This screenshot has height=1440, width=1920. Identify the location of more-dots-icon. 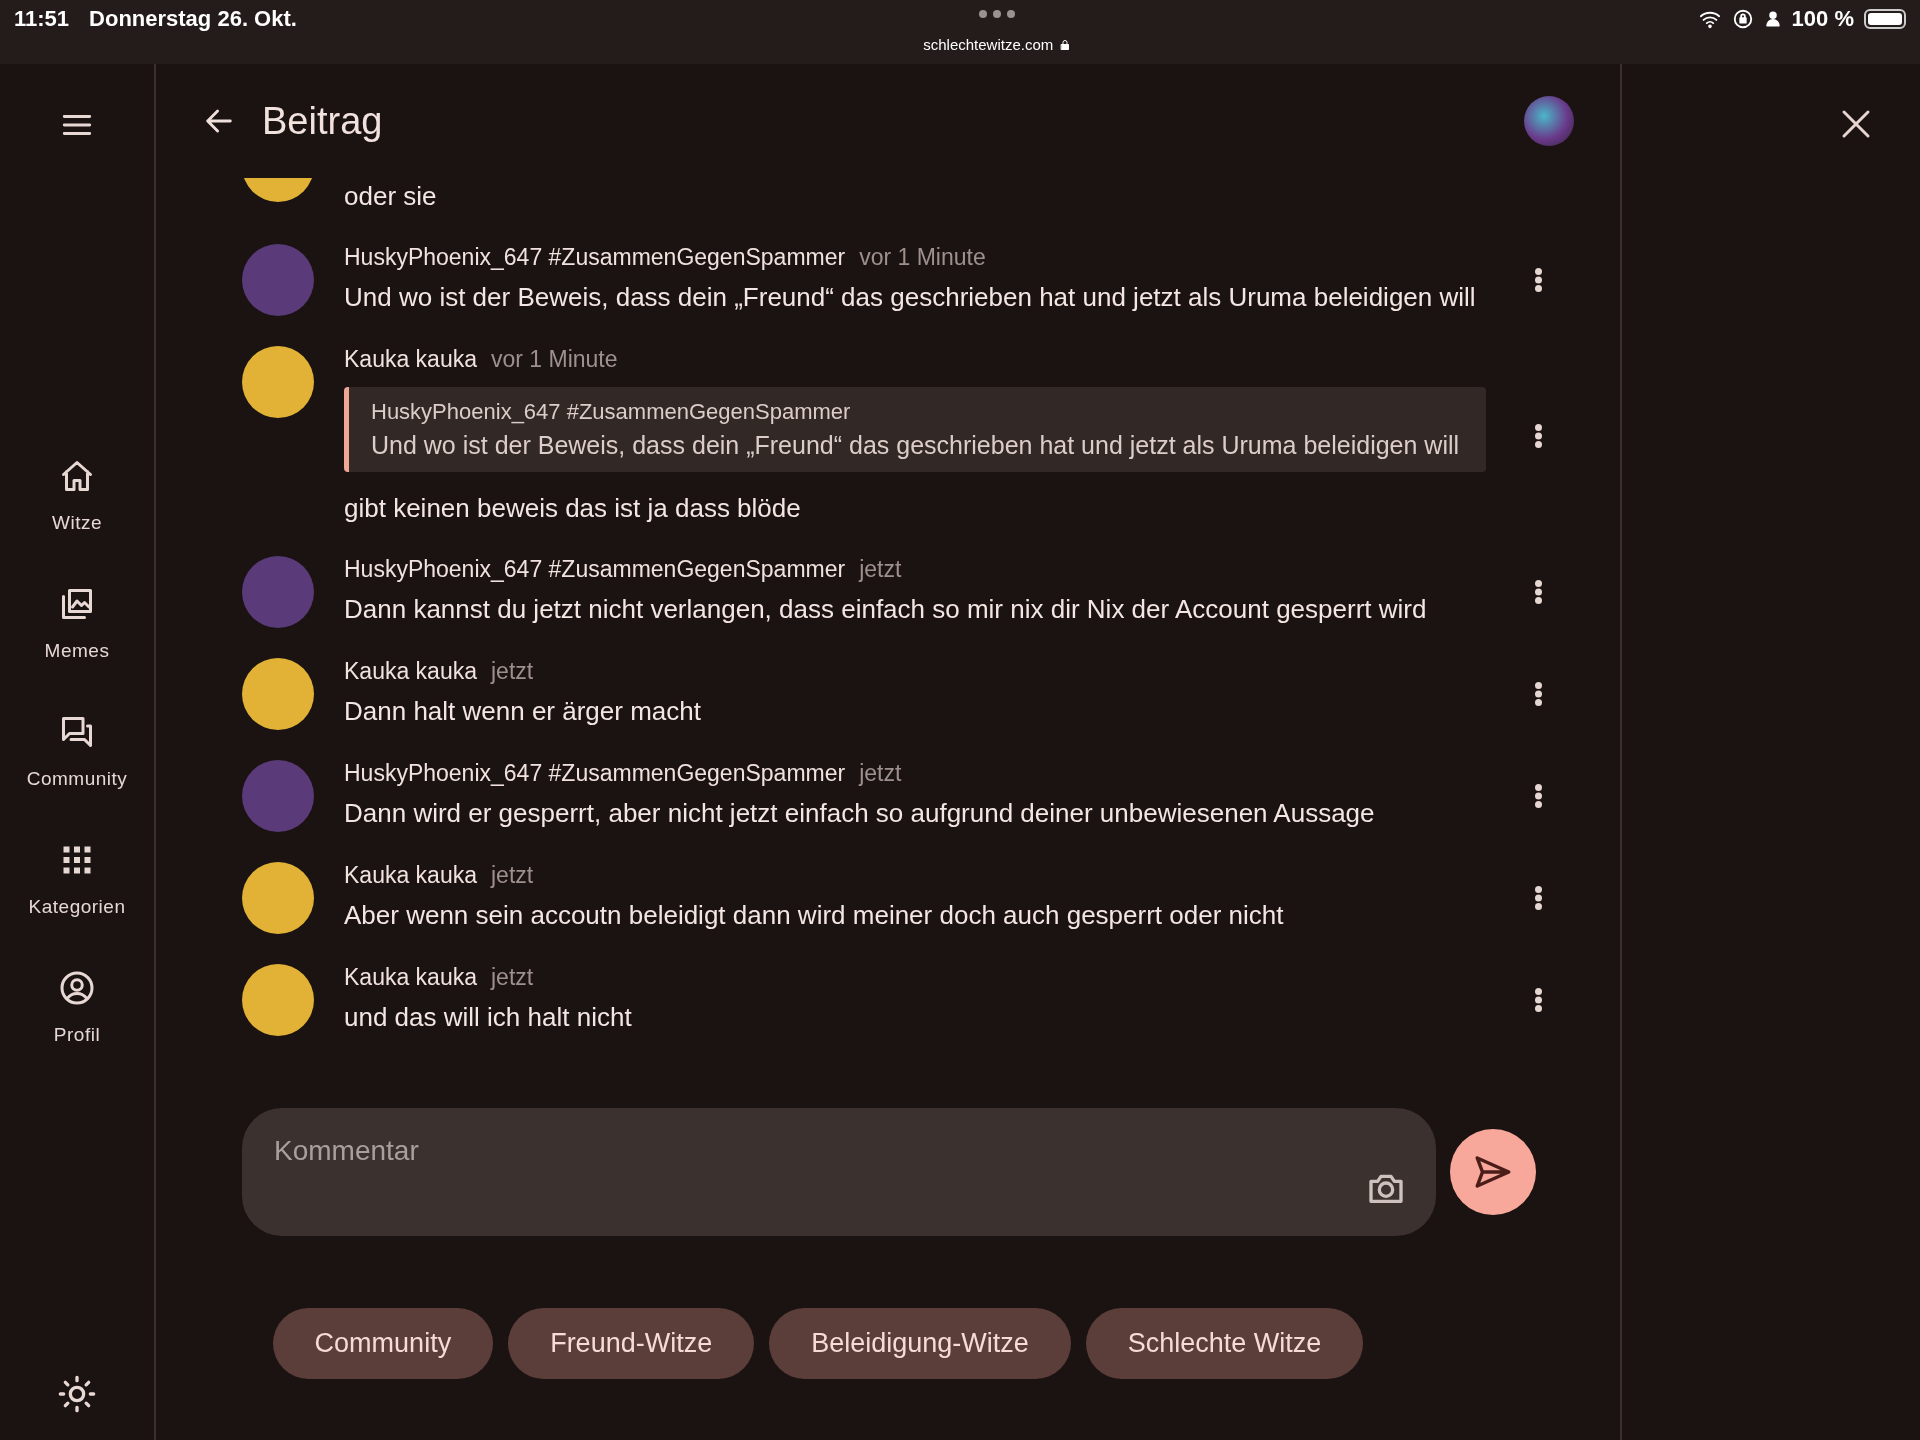
(997, 14).